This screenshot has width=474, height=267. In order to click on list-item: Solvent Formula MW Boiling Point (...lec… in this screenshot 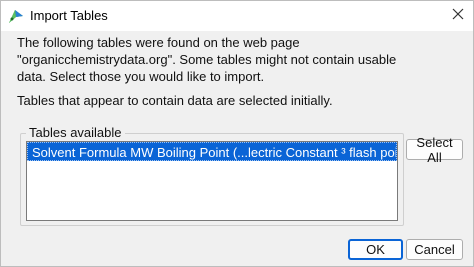, I will do `click(212, 151)`.